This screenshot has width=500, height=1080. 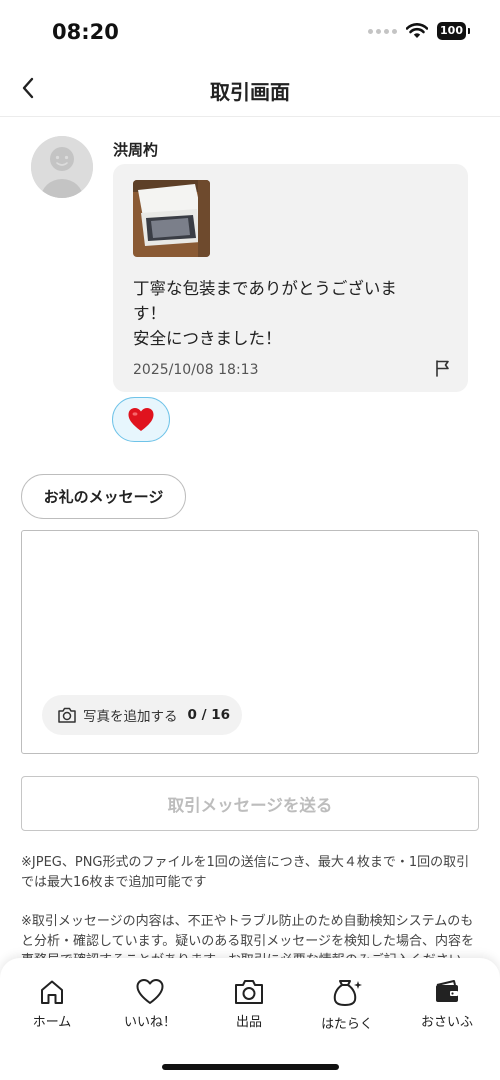 I want to click on message-text: 丁寧な包装までありがとうございま す！ 安全につきました！, so click(x=293, y=313).